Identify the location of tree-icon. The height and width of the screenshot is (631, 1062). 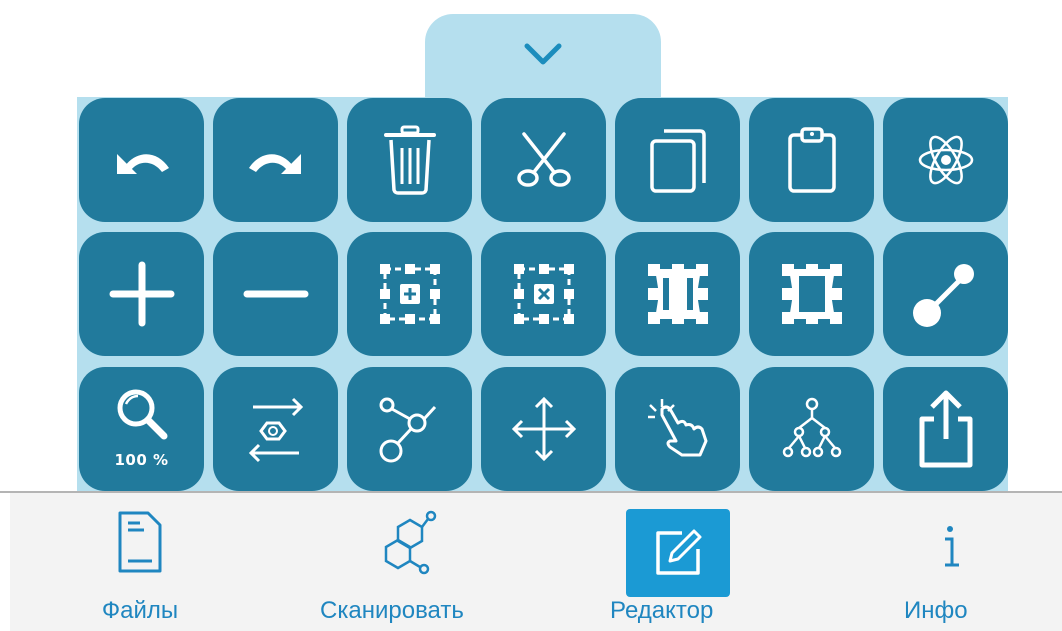
(811, 427).